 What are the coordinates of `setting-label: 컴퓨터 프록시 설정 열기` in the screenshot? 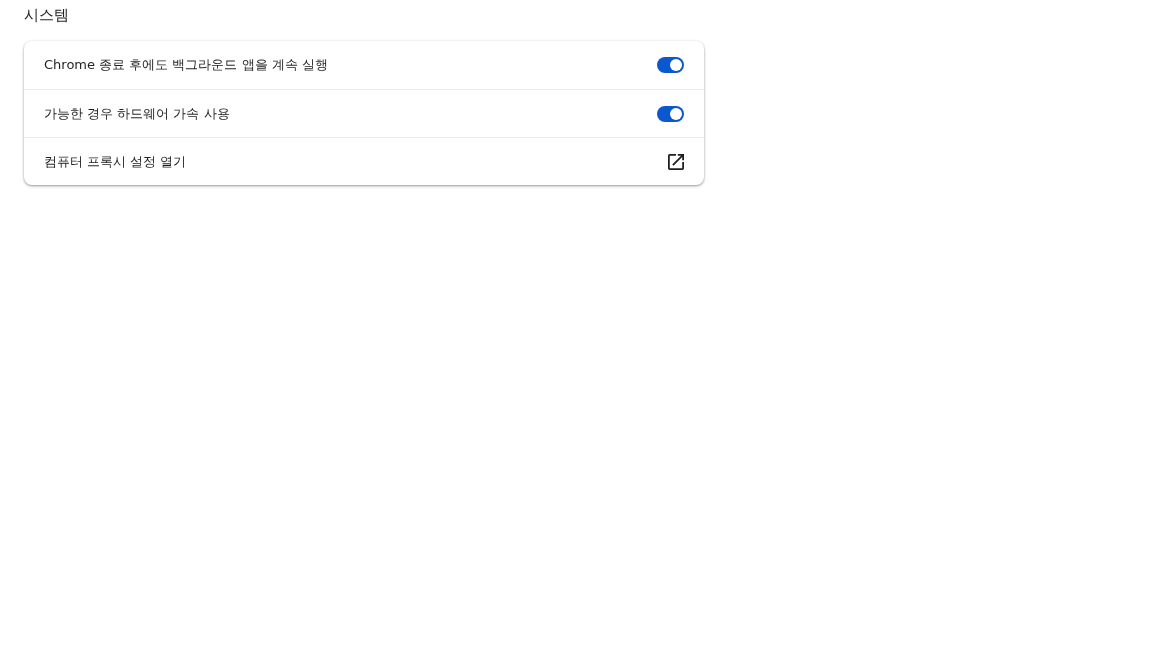 It's located at (115, 161).